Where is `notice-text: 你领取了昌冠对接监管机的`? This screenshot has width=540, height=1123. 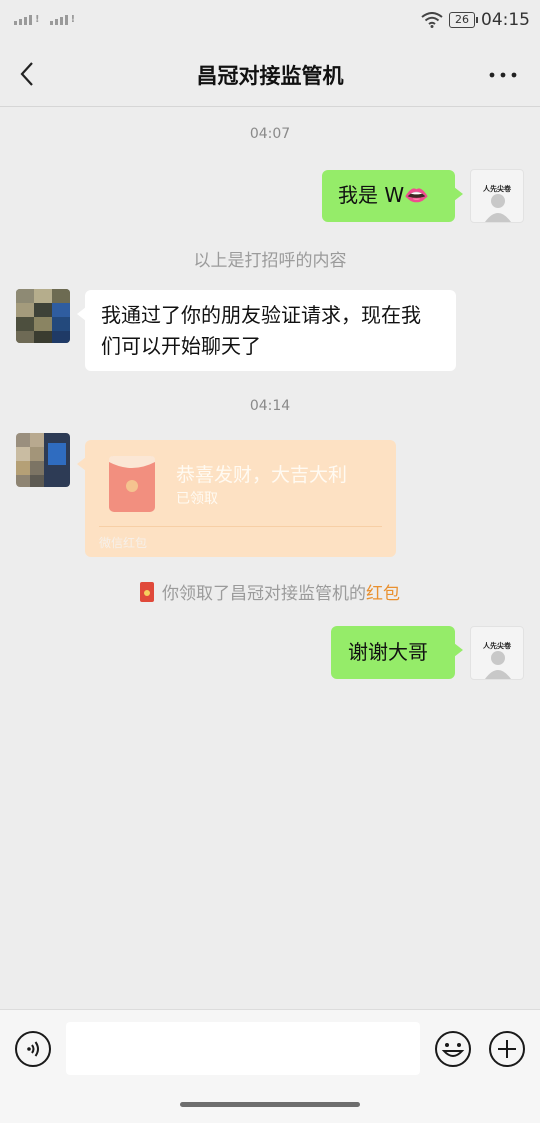
notice-text: 你领取了昌冠对接监管机的 is located at coordinates (264, 594).